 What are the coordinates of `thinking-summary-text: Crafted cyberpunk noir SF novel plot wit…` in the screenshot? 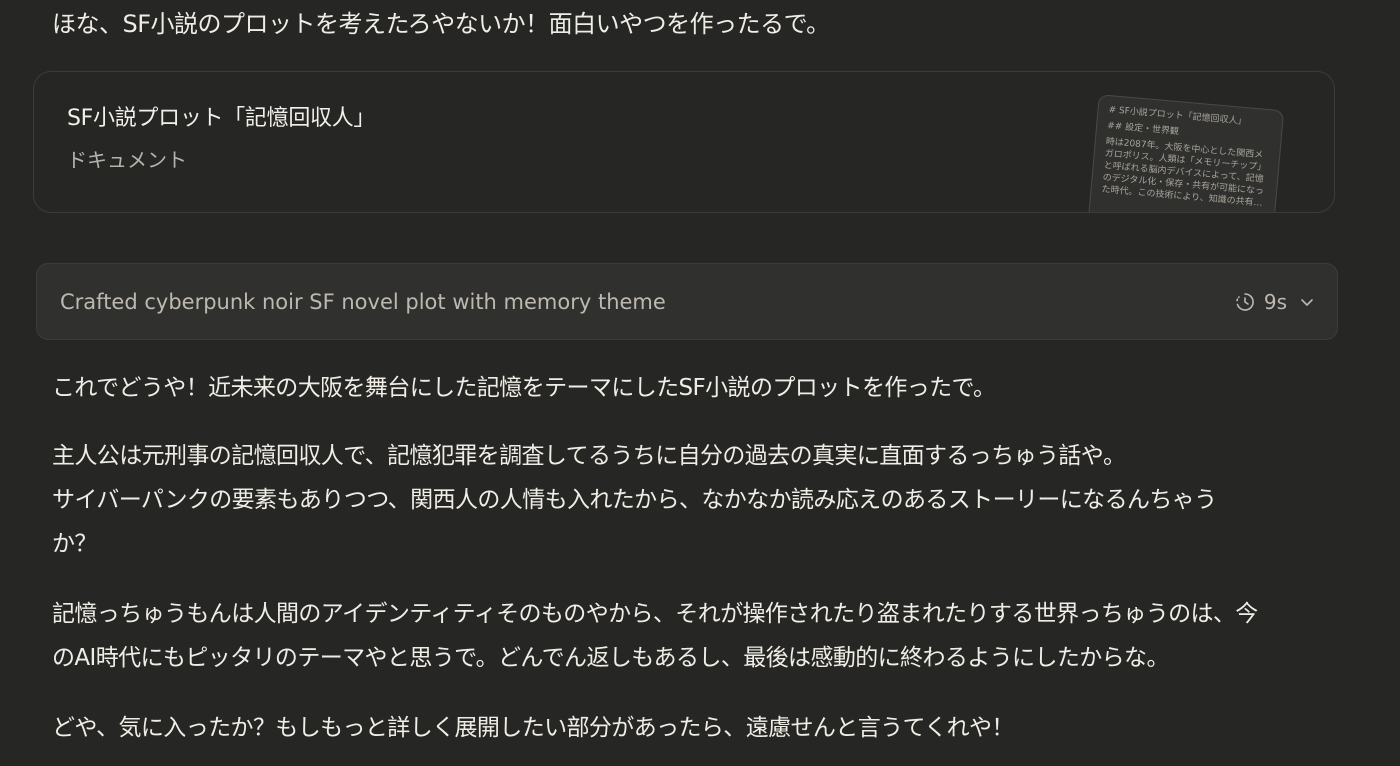 It's located at (363, 302).